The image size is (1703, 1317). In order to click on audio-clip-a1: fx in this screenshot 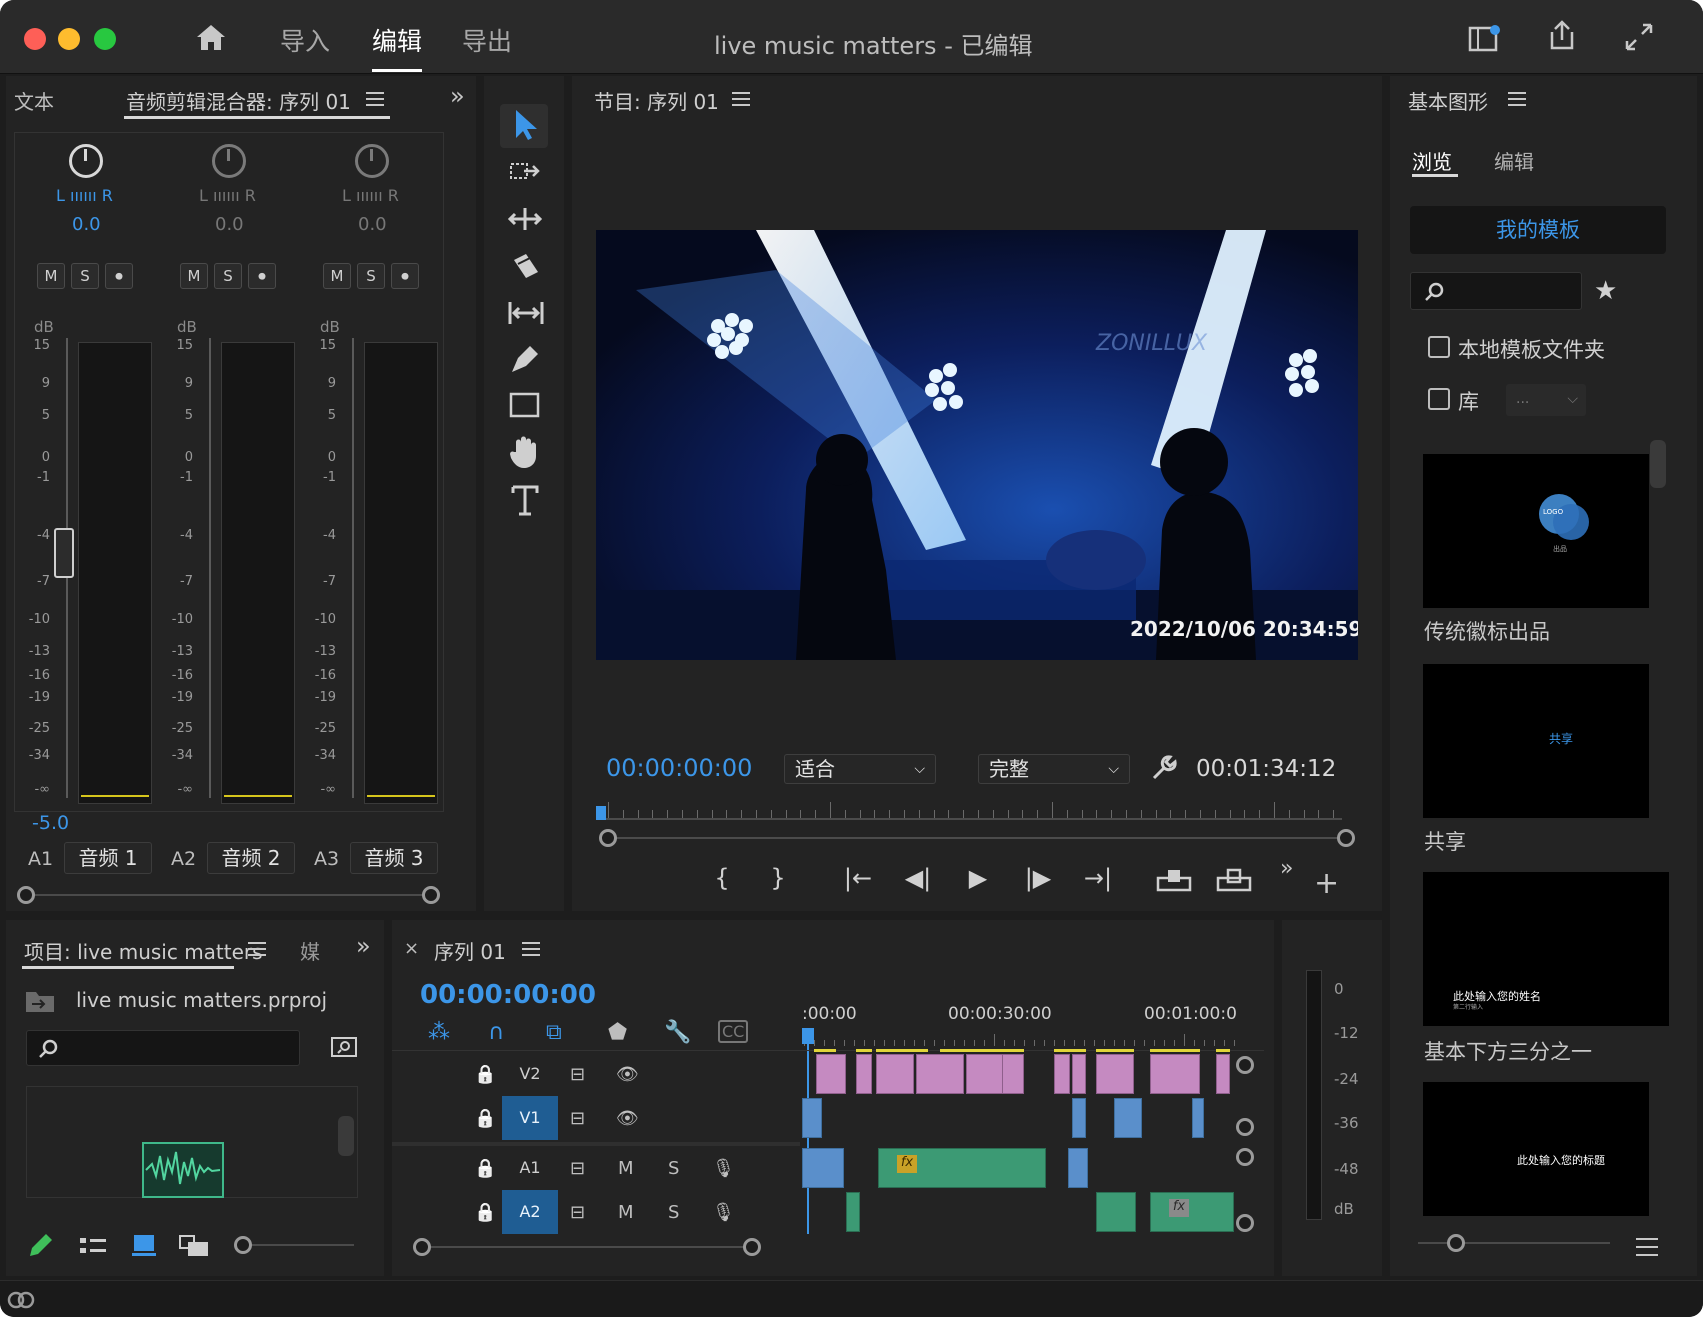, I will do `click(962, 1168)`.